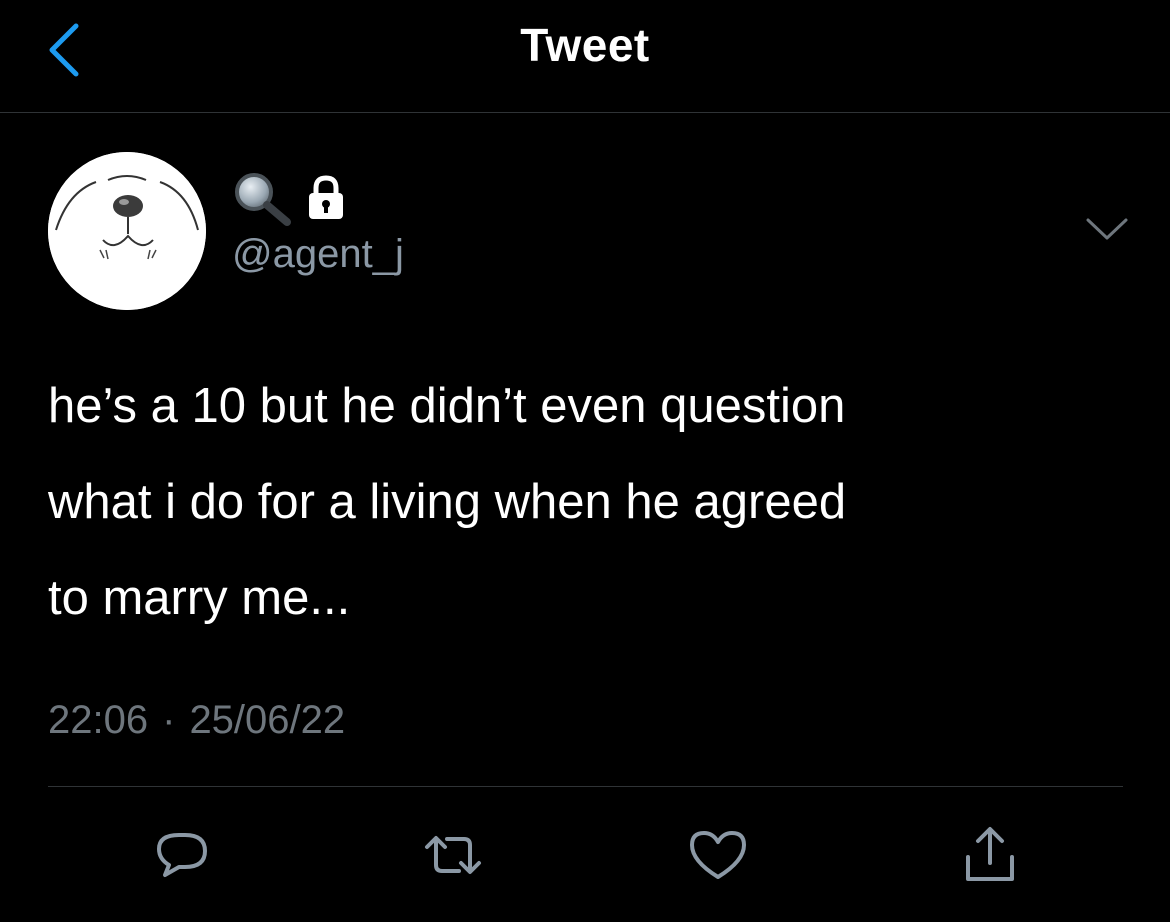 The height and width of the screenshot is (922, 1170). I want to click on avatar, so click(127, 231).